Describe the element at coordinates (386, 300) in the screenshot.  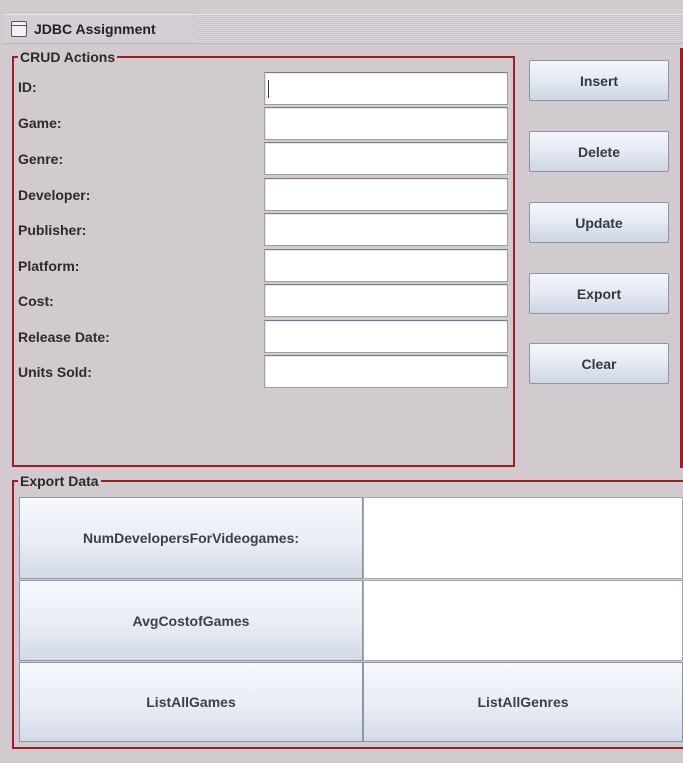
I see `cost-field` at that location.